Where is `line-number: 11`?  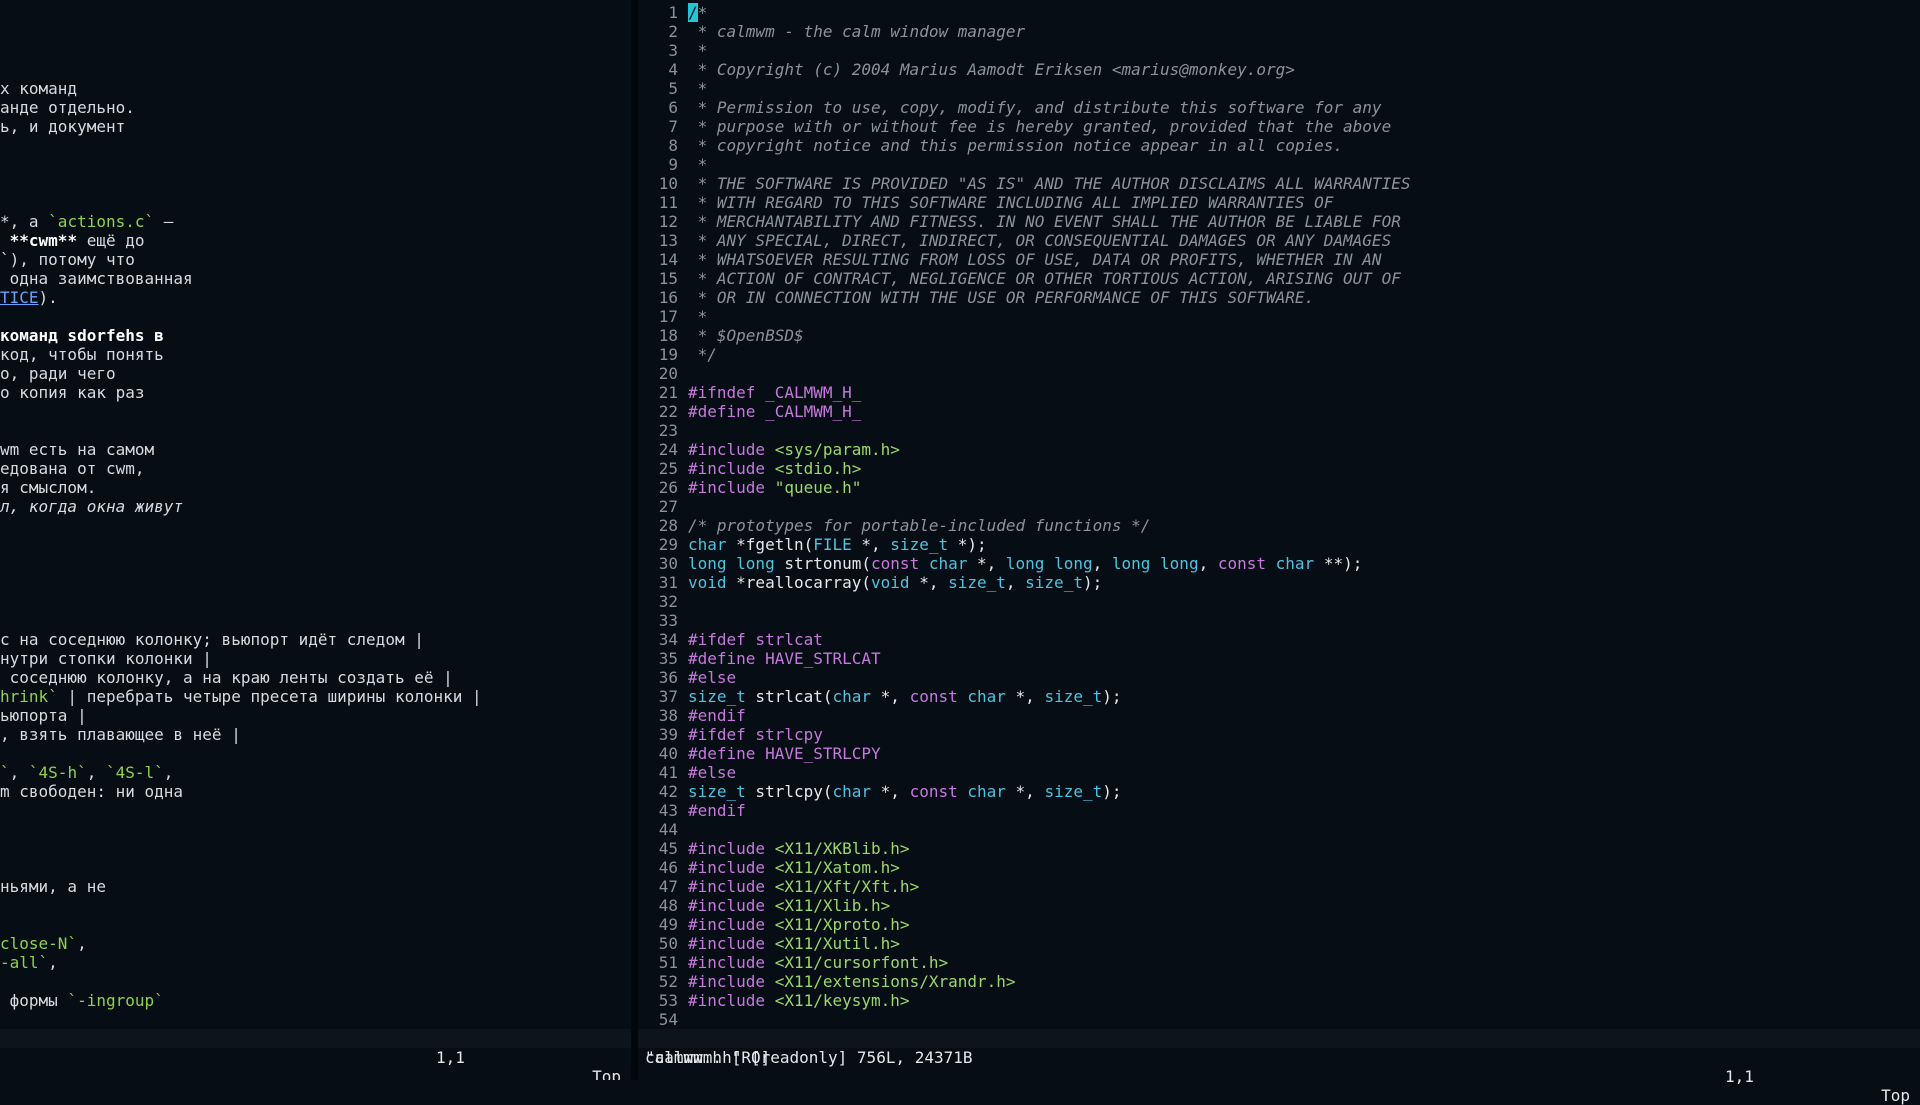
line-number: 11 is located at coordinates (668, 202).